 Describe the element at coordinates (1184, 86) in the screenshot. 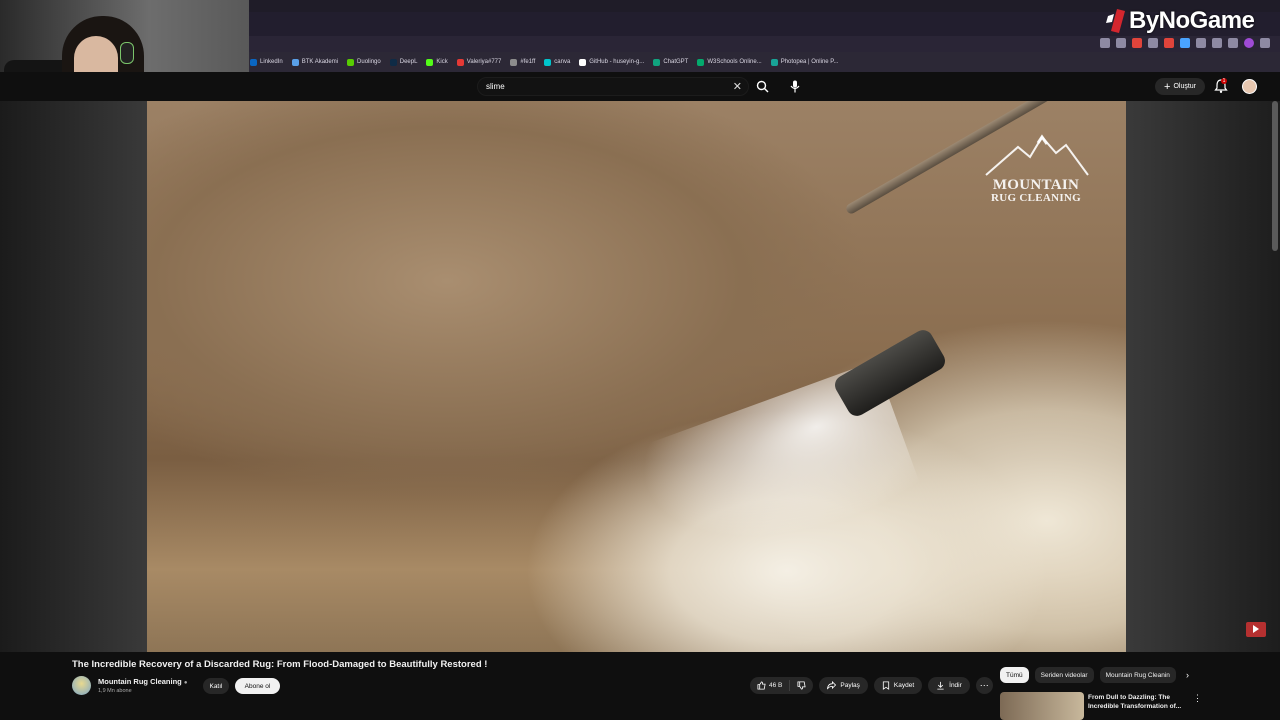

I see `create-label: Oluştur` at that location.